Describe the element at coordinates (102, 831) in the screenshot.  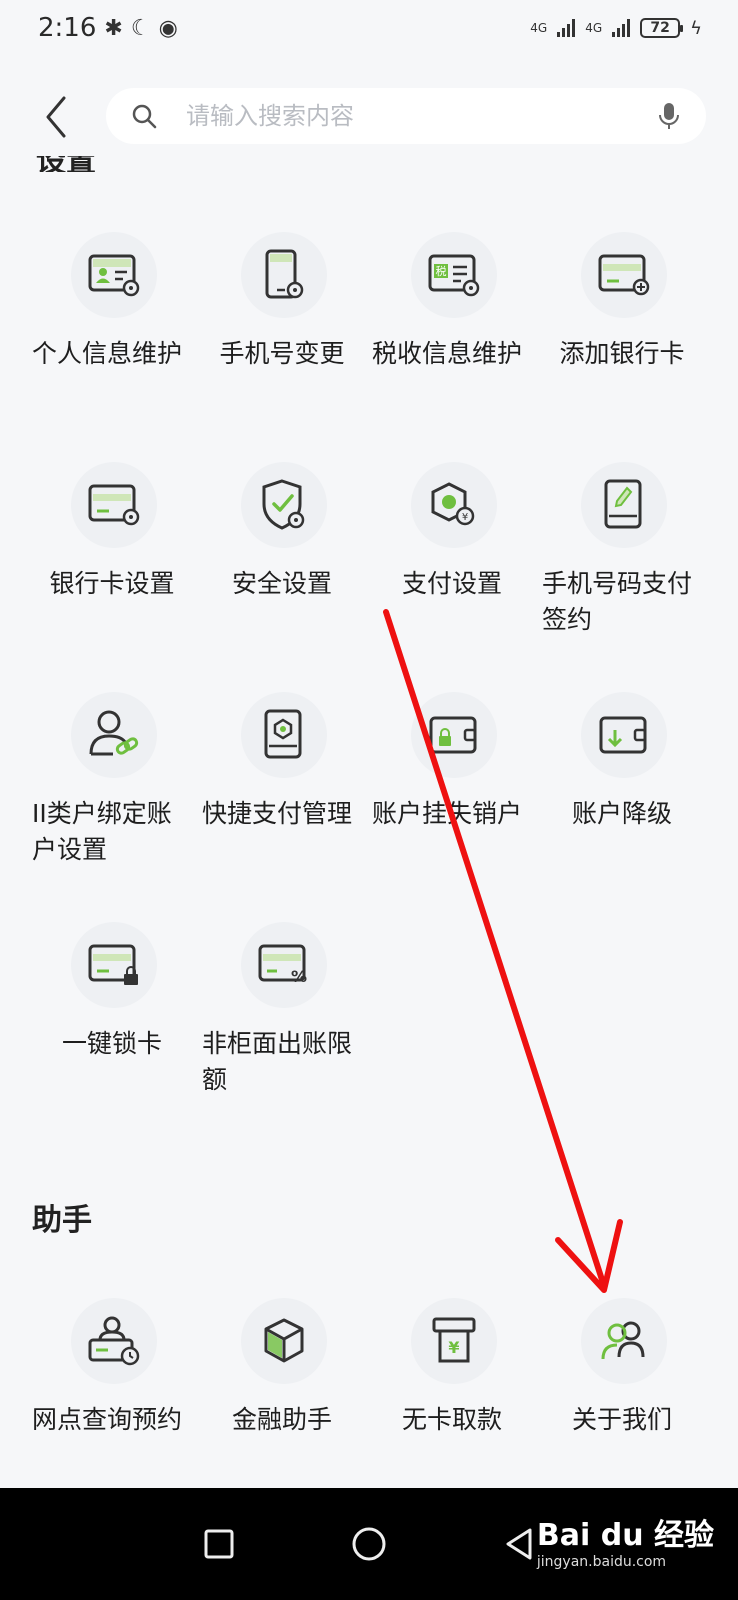
I see `menu-item-label: II类户绑定账户设置` at that location.